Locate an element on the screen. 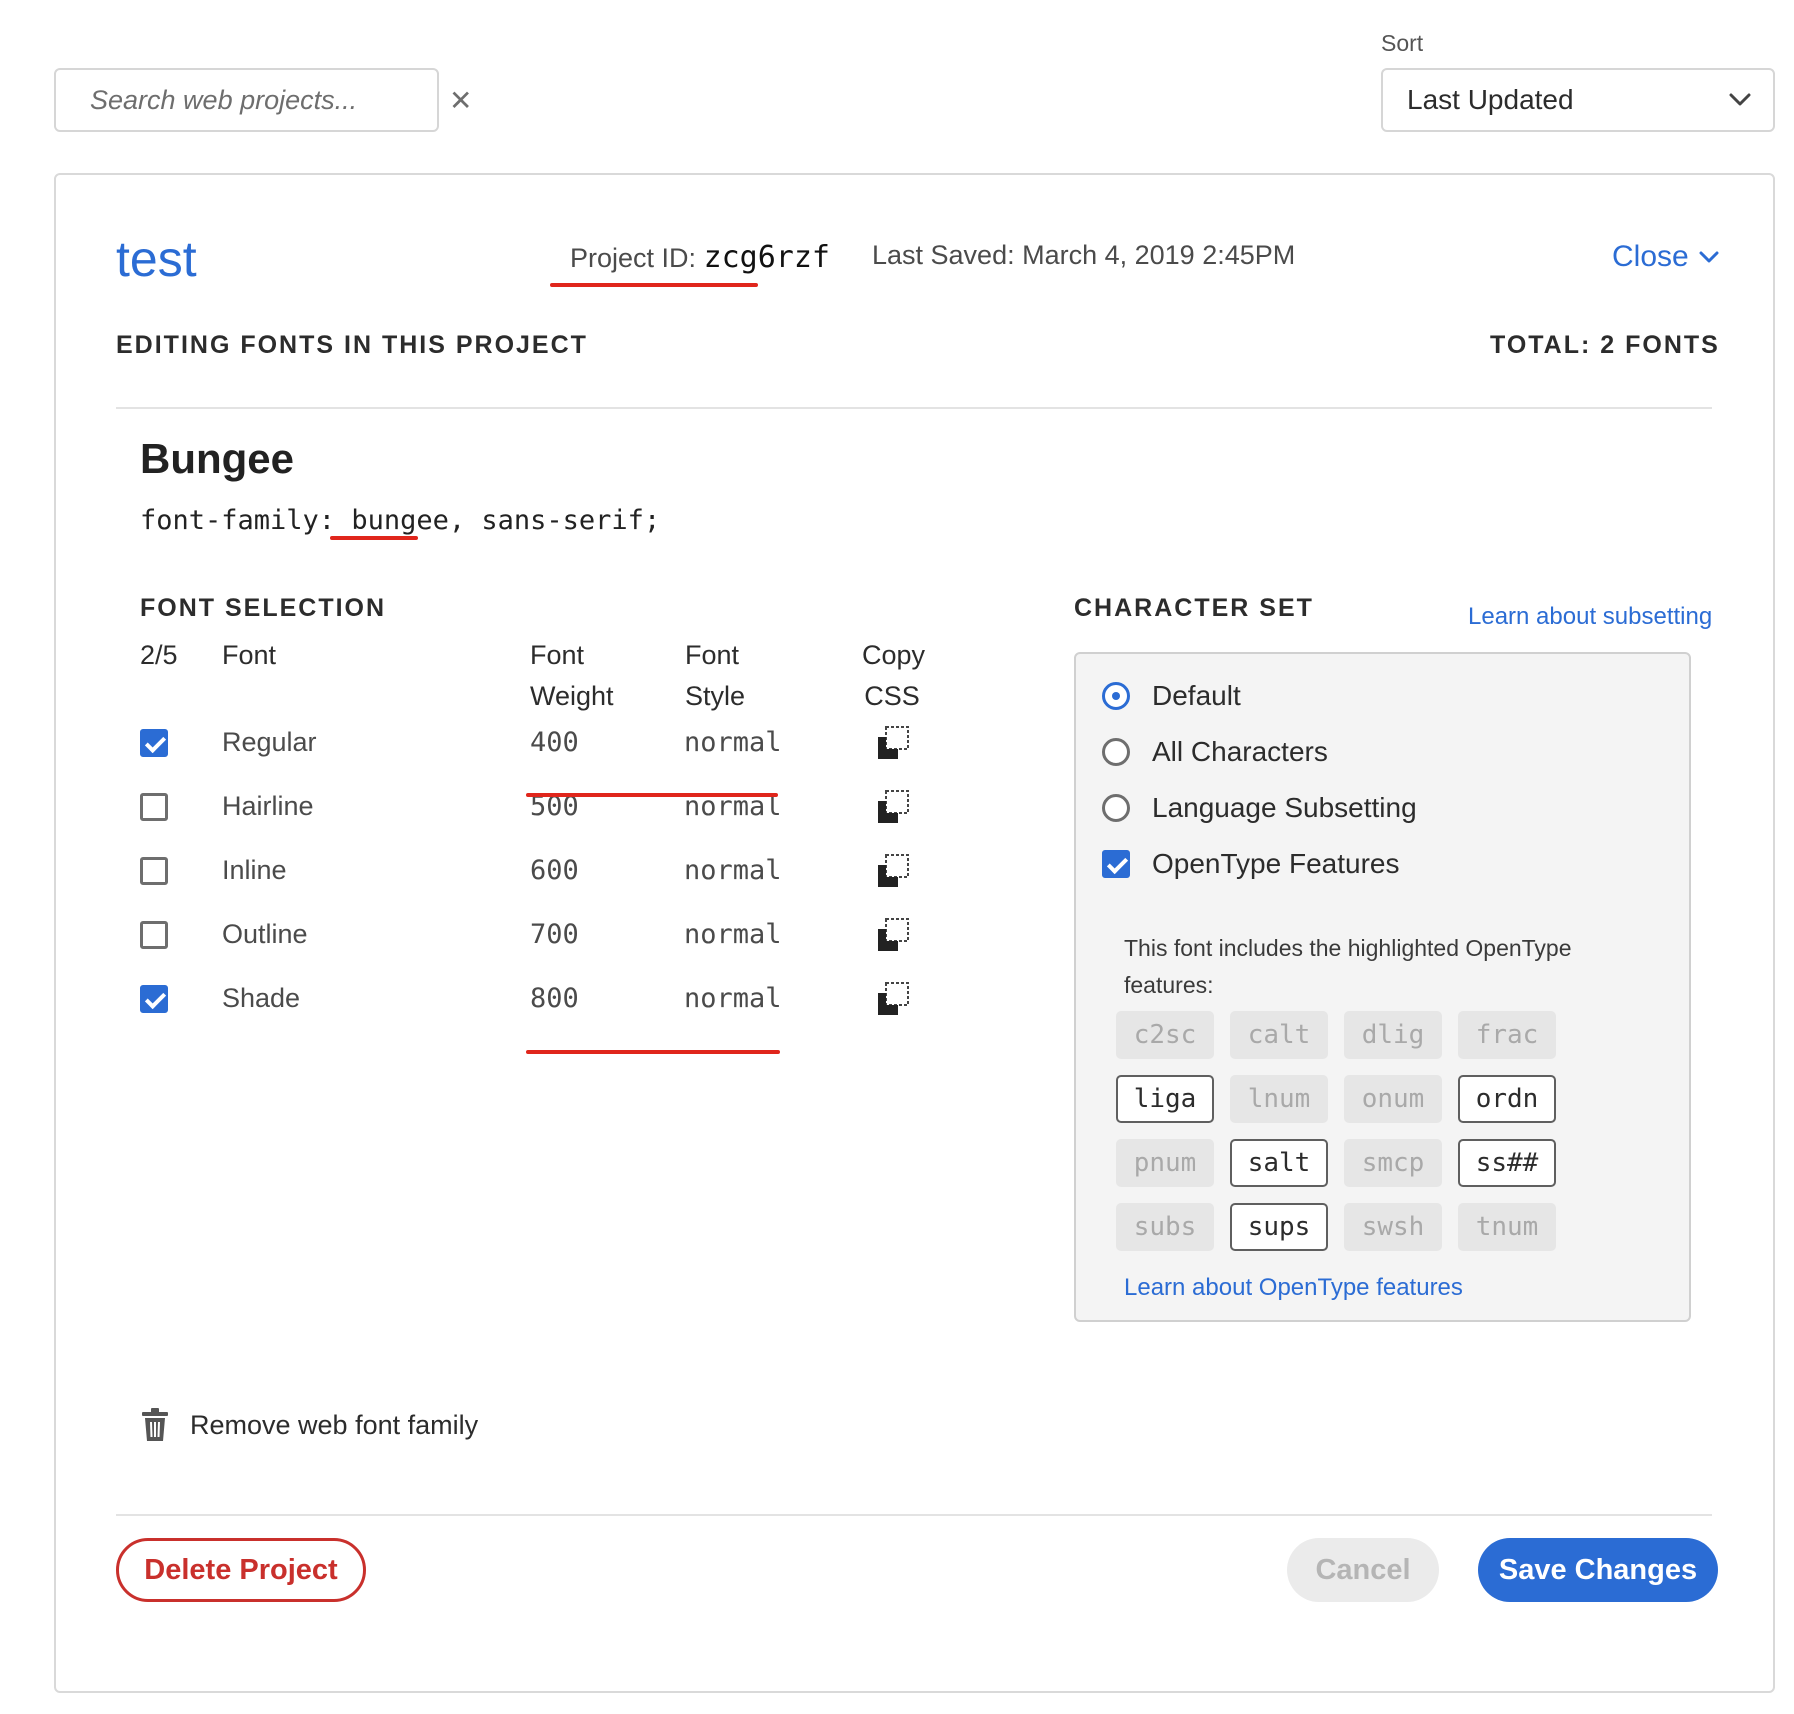  cancel-button: Cancel is located at coordinates (1363, 1570).